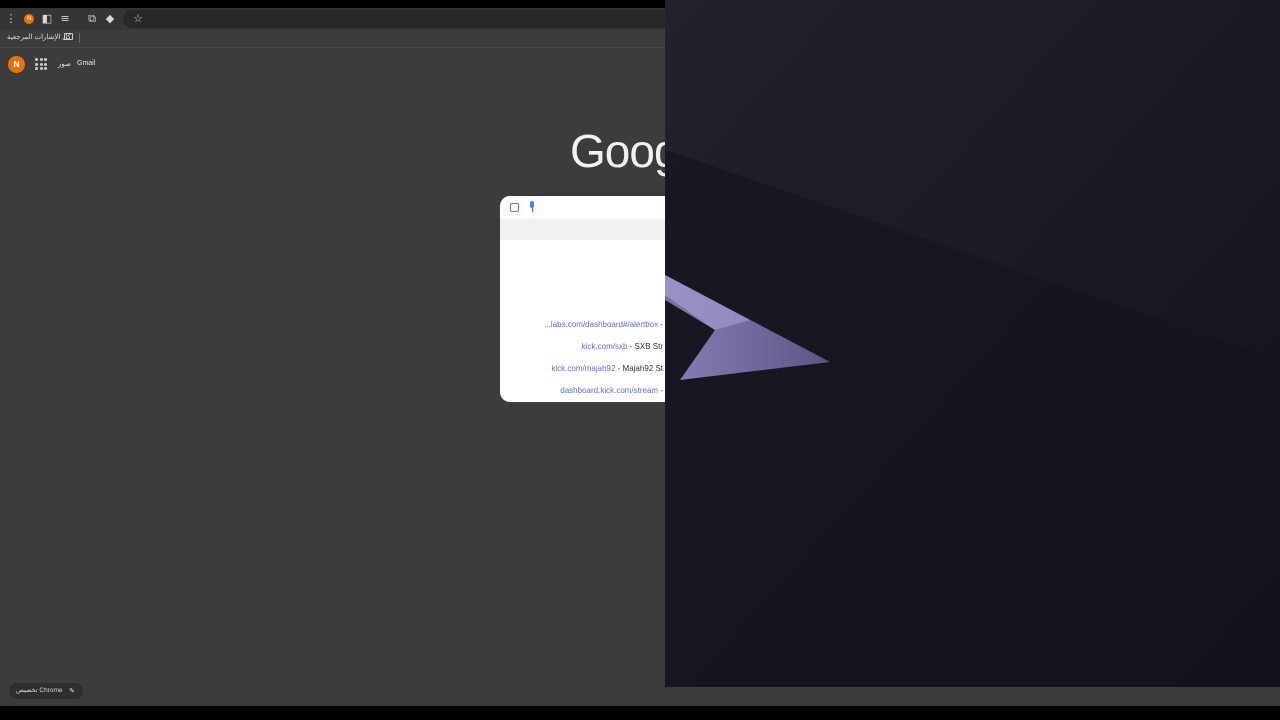  Describe the element at coordinates (39, 690) in the screenshot. I see `customize-label: تخصيص Chrome` at that location.